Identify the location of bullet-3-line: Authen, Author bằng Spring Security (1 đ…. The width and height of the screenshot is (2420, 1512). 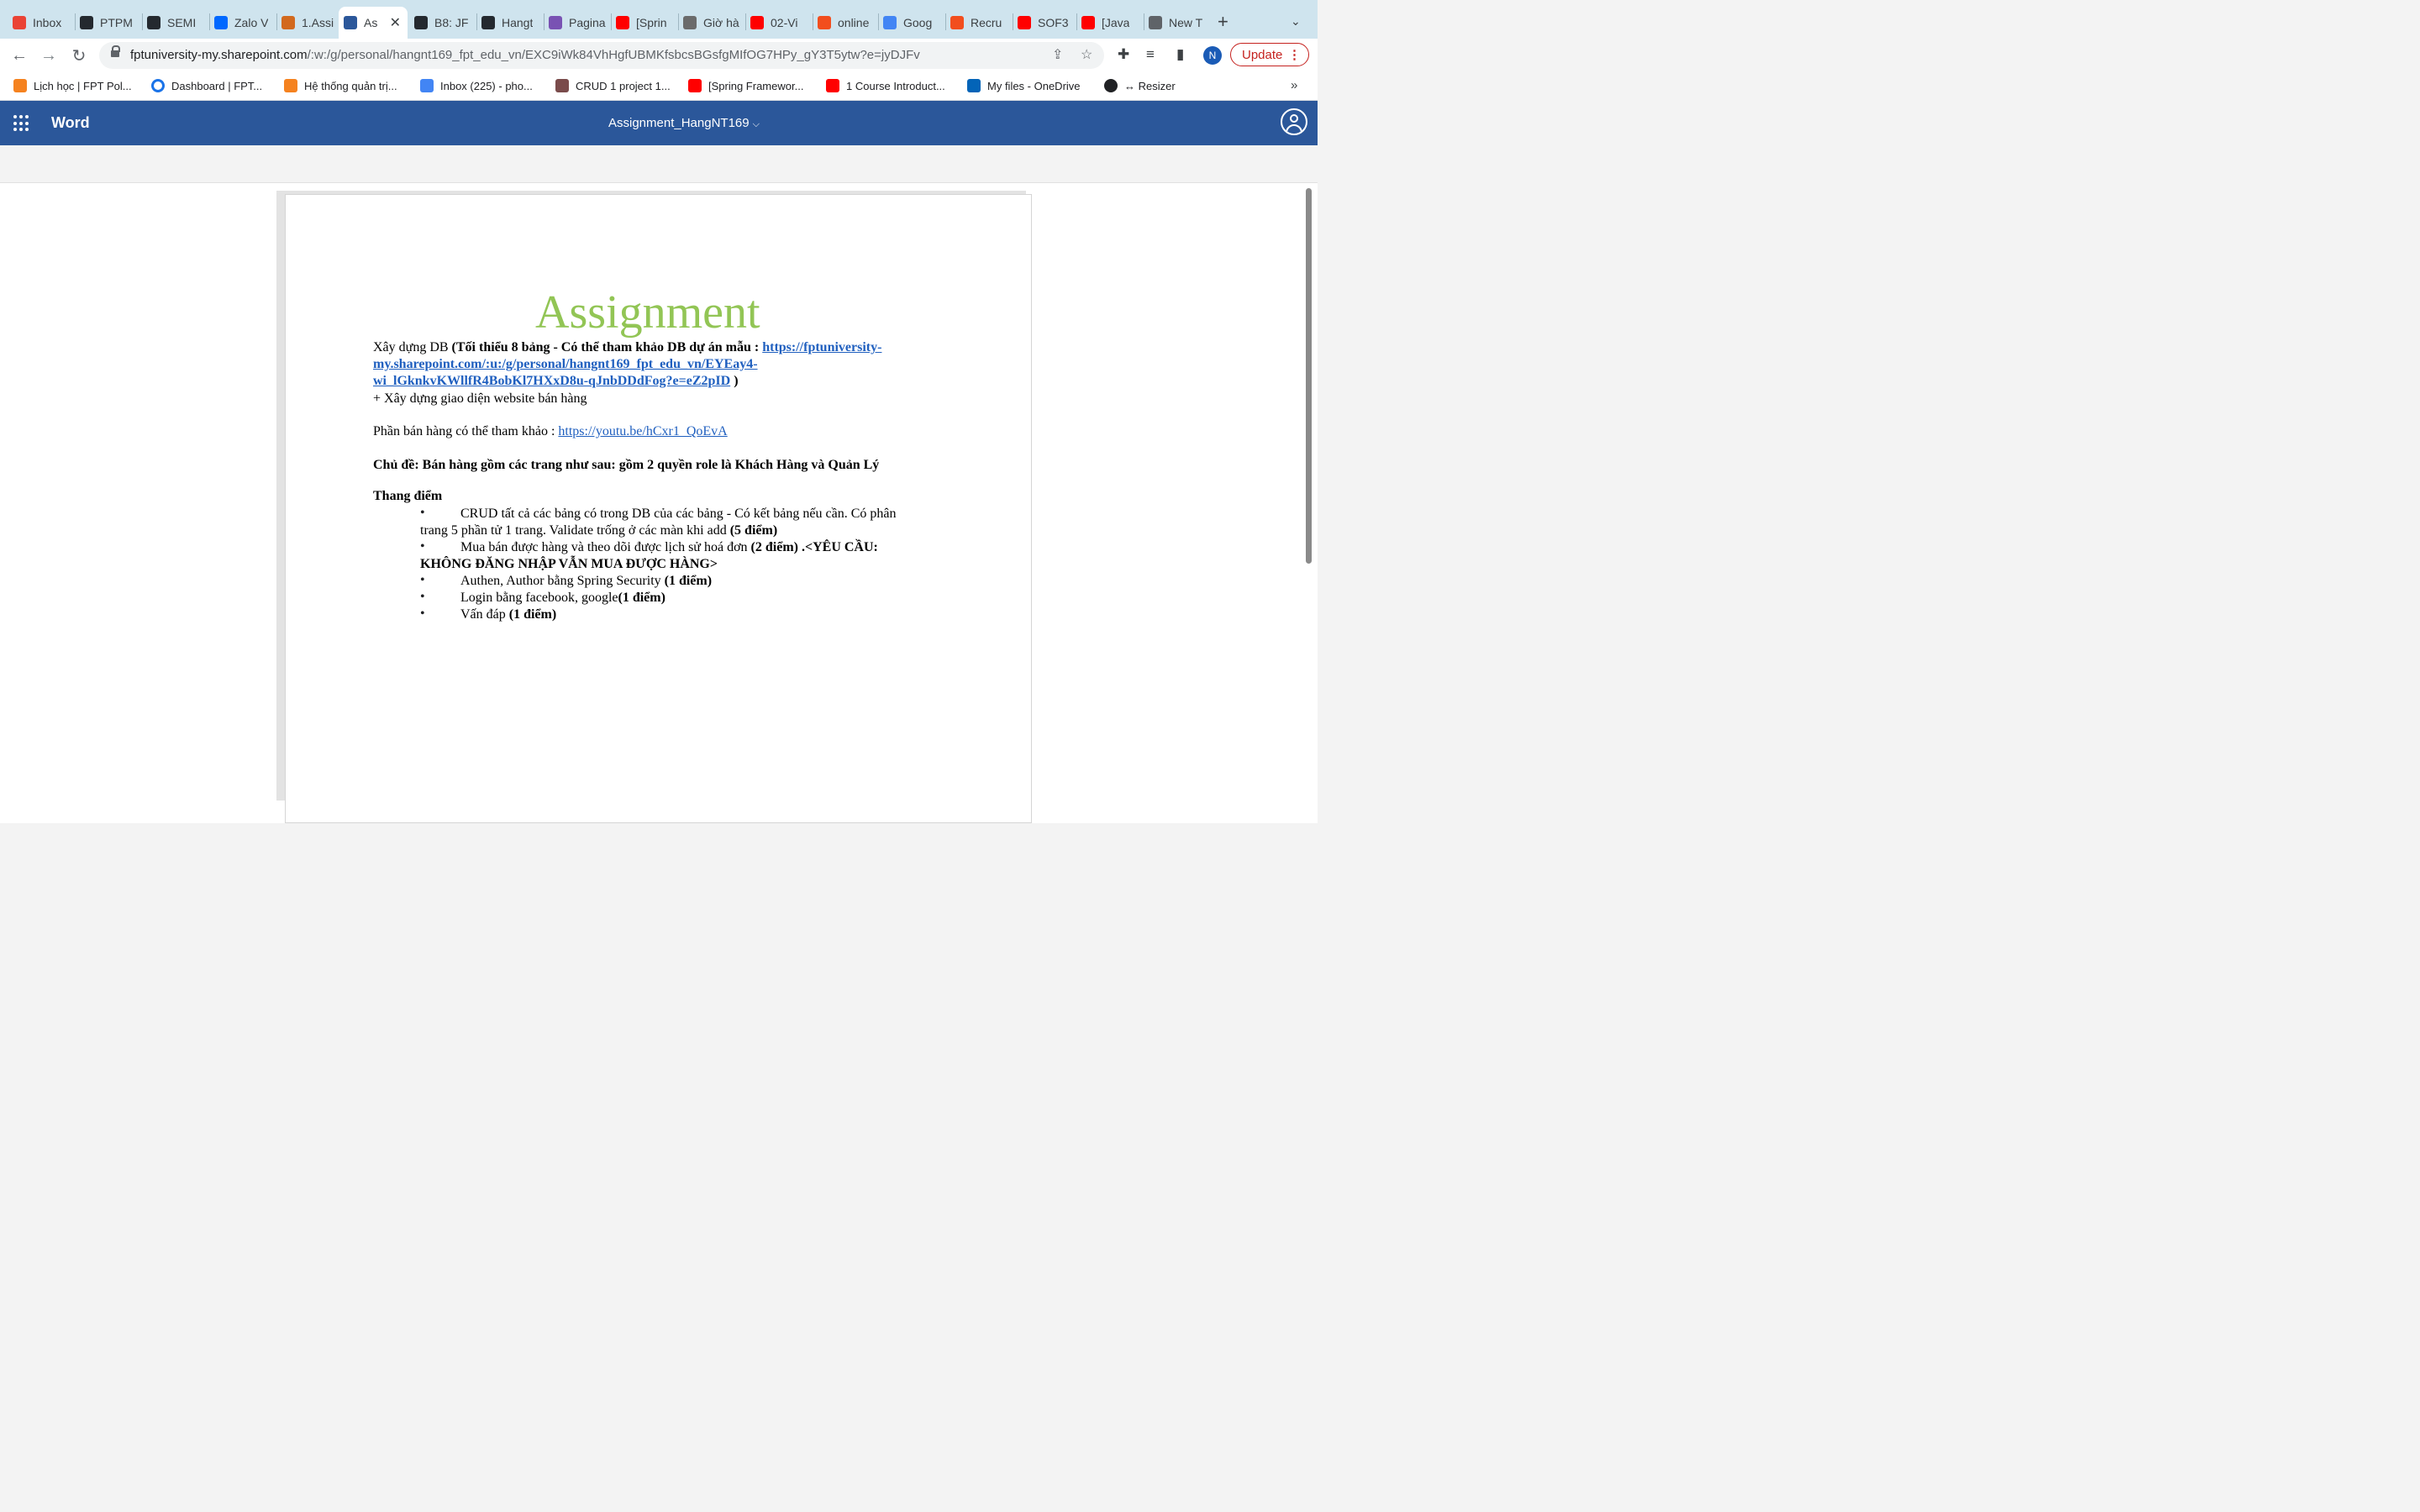
(586, 581).